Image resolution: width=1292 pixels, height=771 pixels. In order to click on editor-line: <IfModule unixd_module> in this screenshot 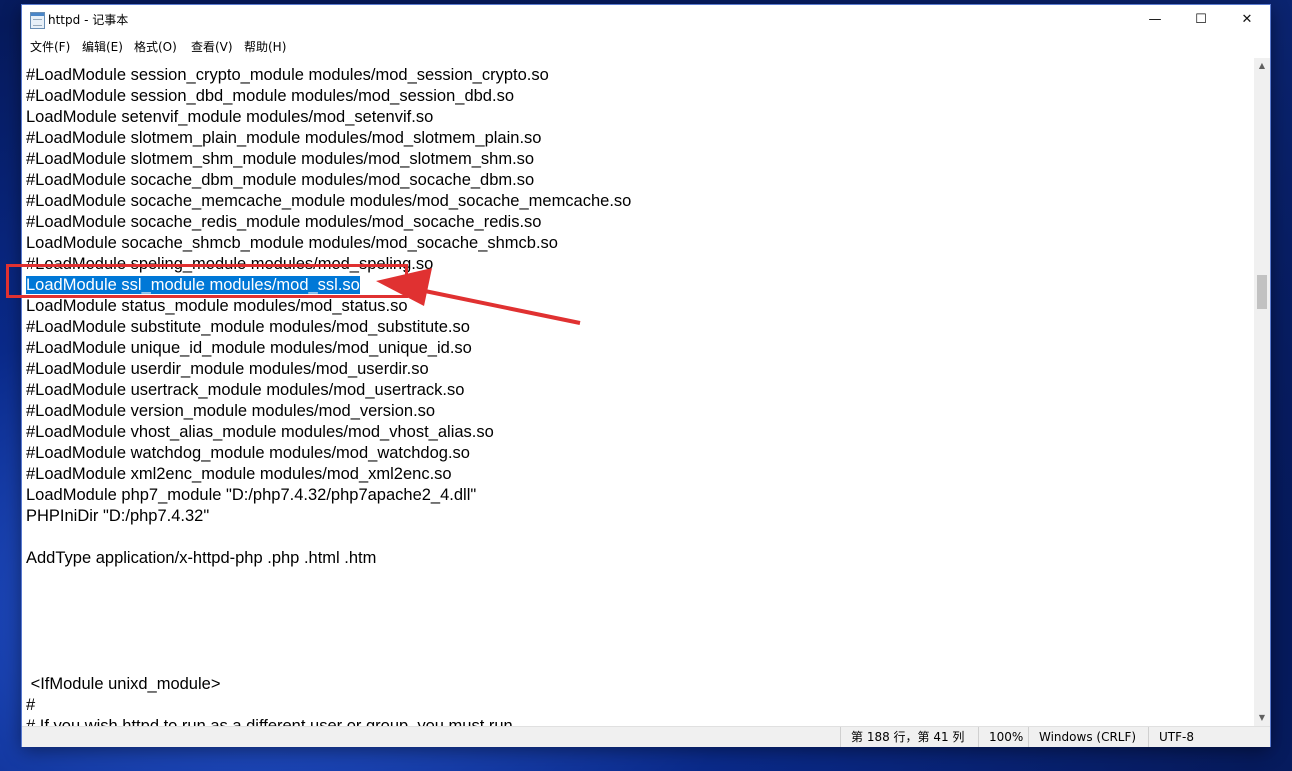, I will do `click(123, 684)`.